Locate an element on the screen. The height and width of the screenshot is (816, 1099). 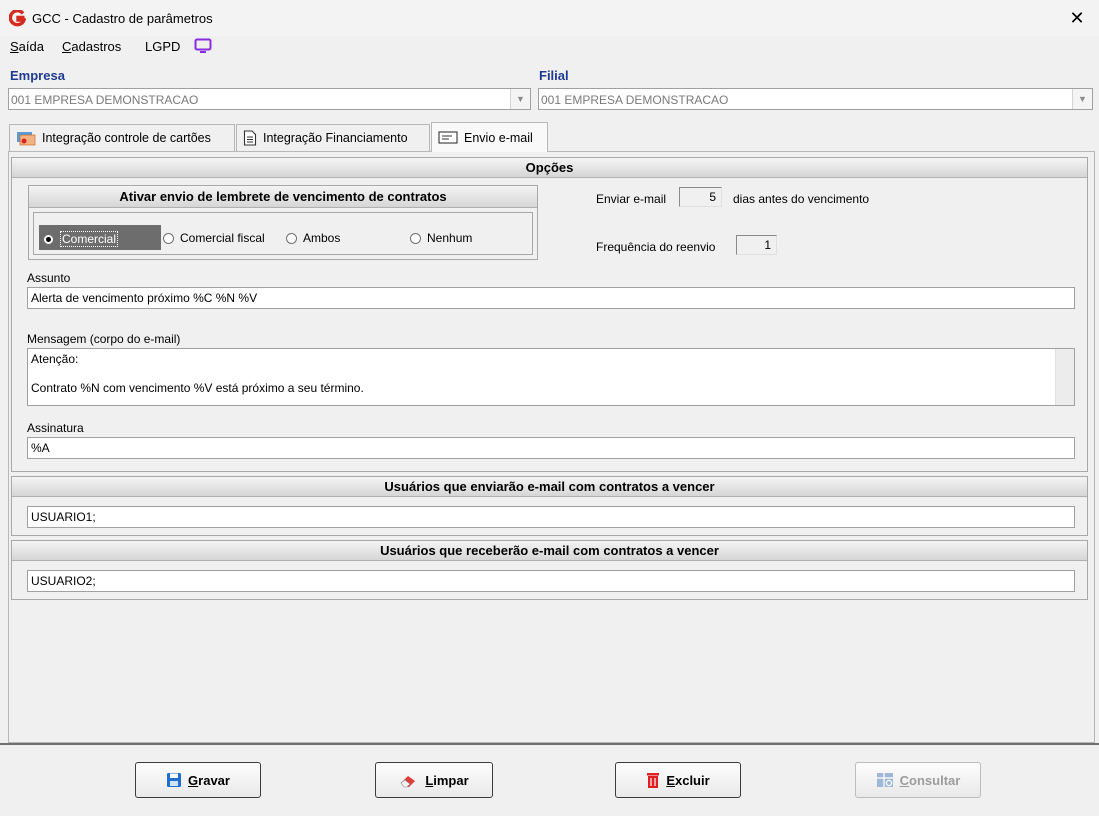
days-before-suffix: dias antes do vencimento is located at coordinates (801, 199).